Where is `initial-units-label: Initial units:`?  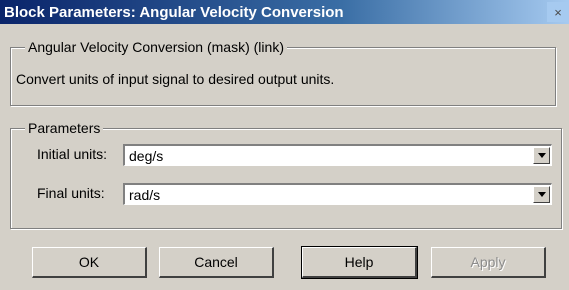 initial-units-label: Initial units: is located at coordinates (72, 154).